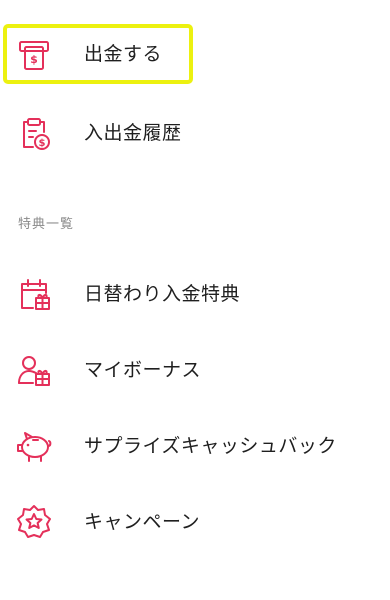  Describe the element at coordinates (34, 522) in the screenshot. I see `badge-star-icon` at that location.